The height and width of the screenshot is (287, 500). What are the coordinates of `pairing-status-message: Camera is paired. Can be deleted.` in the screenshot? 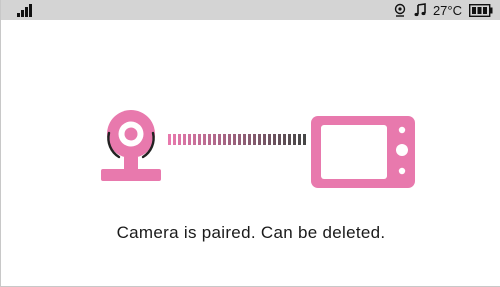 It's located at (251, 232).